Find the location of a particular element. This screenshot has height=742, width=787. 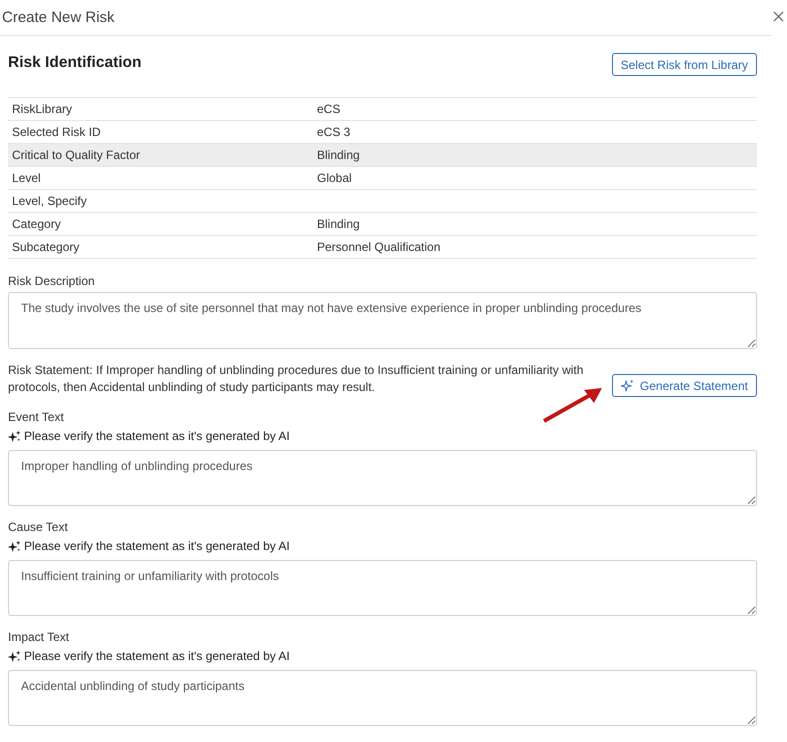

table-cell-text: eCS is located at coordinates (329, 109).